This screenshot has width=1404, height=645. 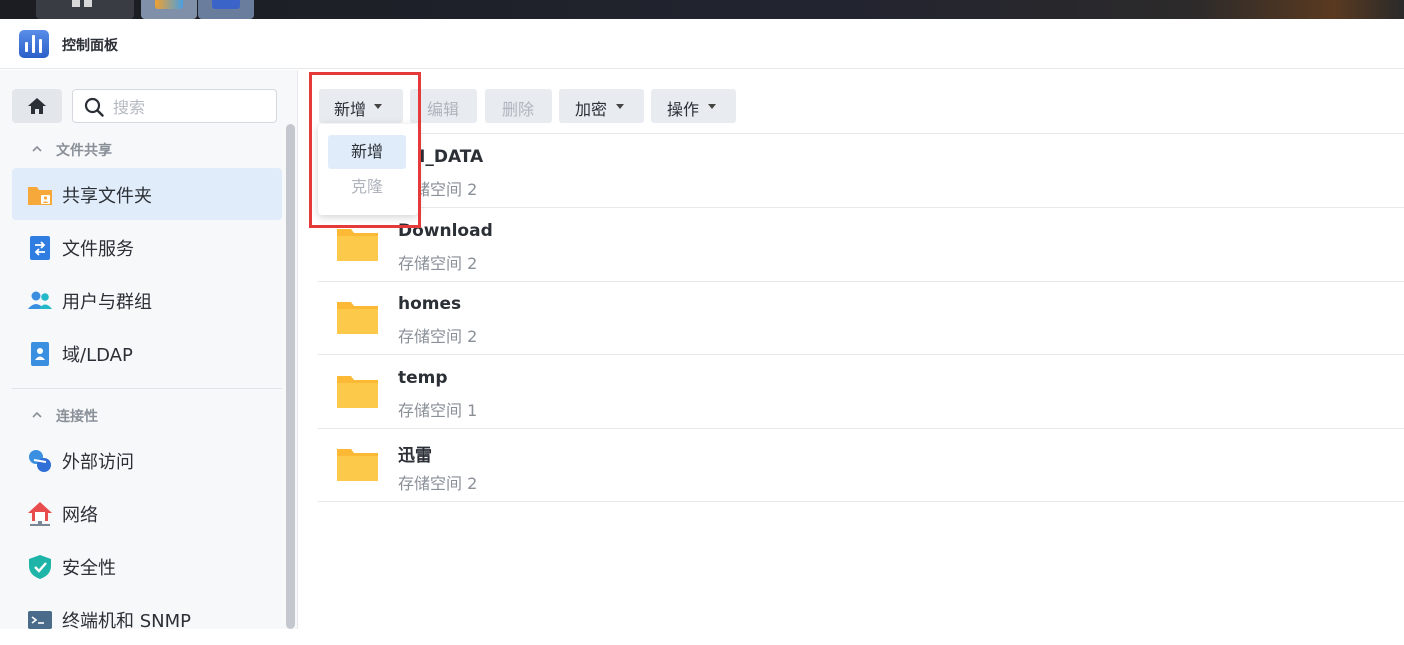 I want to click on sidebar-item-users-groups: 用户与群组, so click(x=147, y=300).